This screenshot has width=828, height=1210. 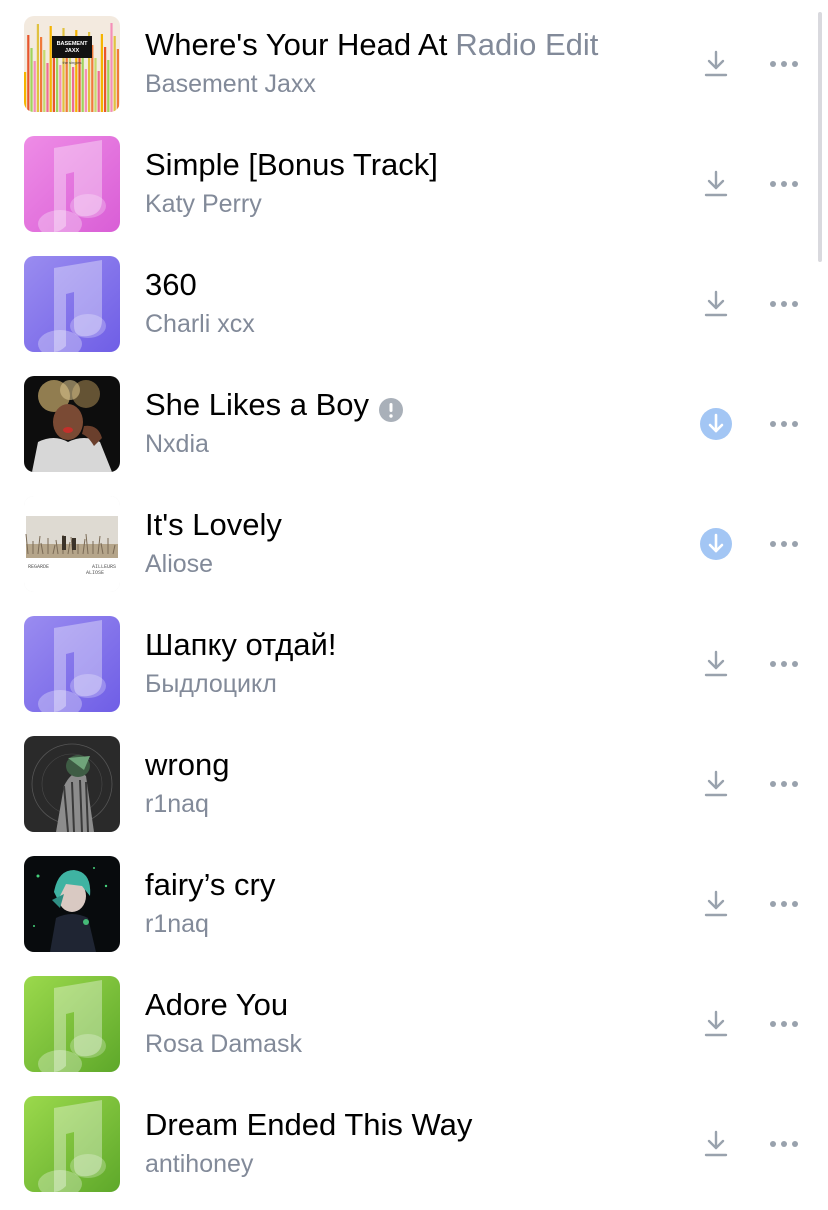 I want to click on track-title-line: fairy’s cry, so click(x=210, y=885).